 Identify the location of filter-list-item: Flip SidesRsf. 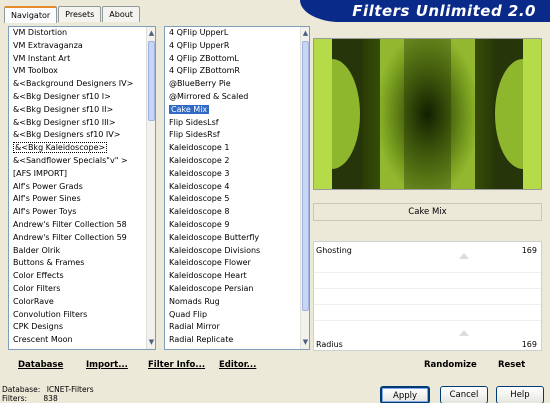
(237, 135).